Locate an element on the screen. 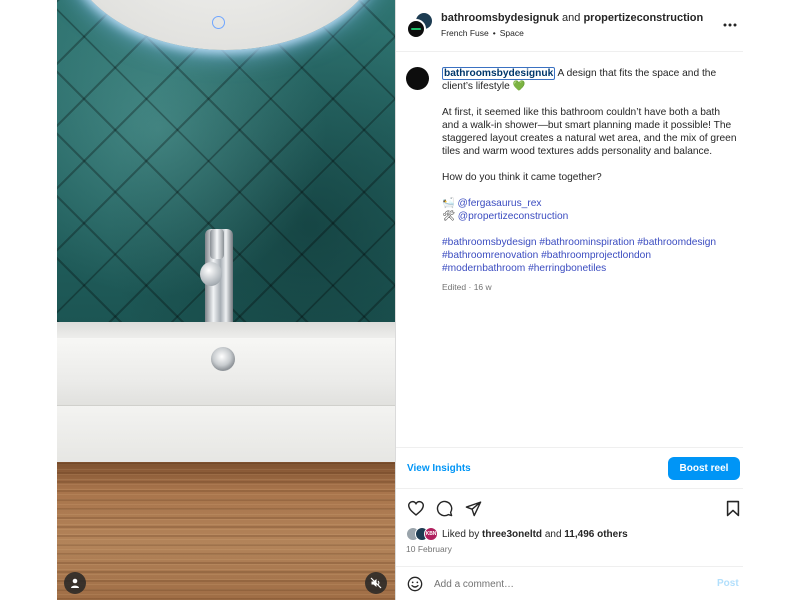 Image resolution: width=800 pixels, height=600 pixels. comment-button is located at coordinates (444, 508).